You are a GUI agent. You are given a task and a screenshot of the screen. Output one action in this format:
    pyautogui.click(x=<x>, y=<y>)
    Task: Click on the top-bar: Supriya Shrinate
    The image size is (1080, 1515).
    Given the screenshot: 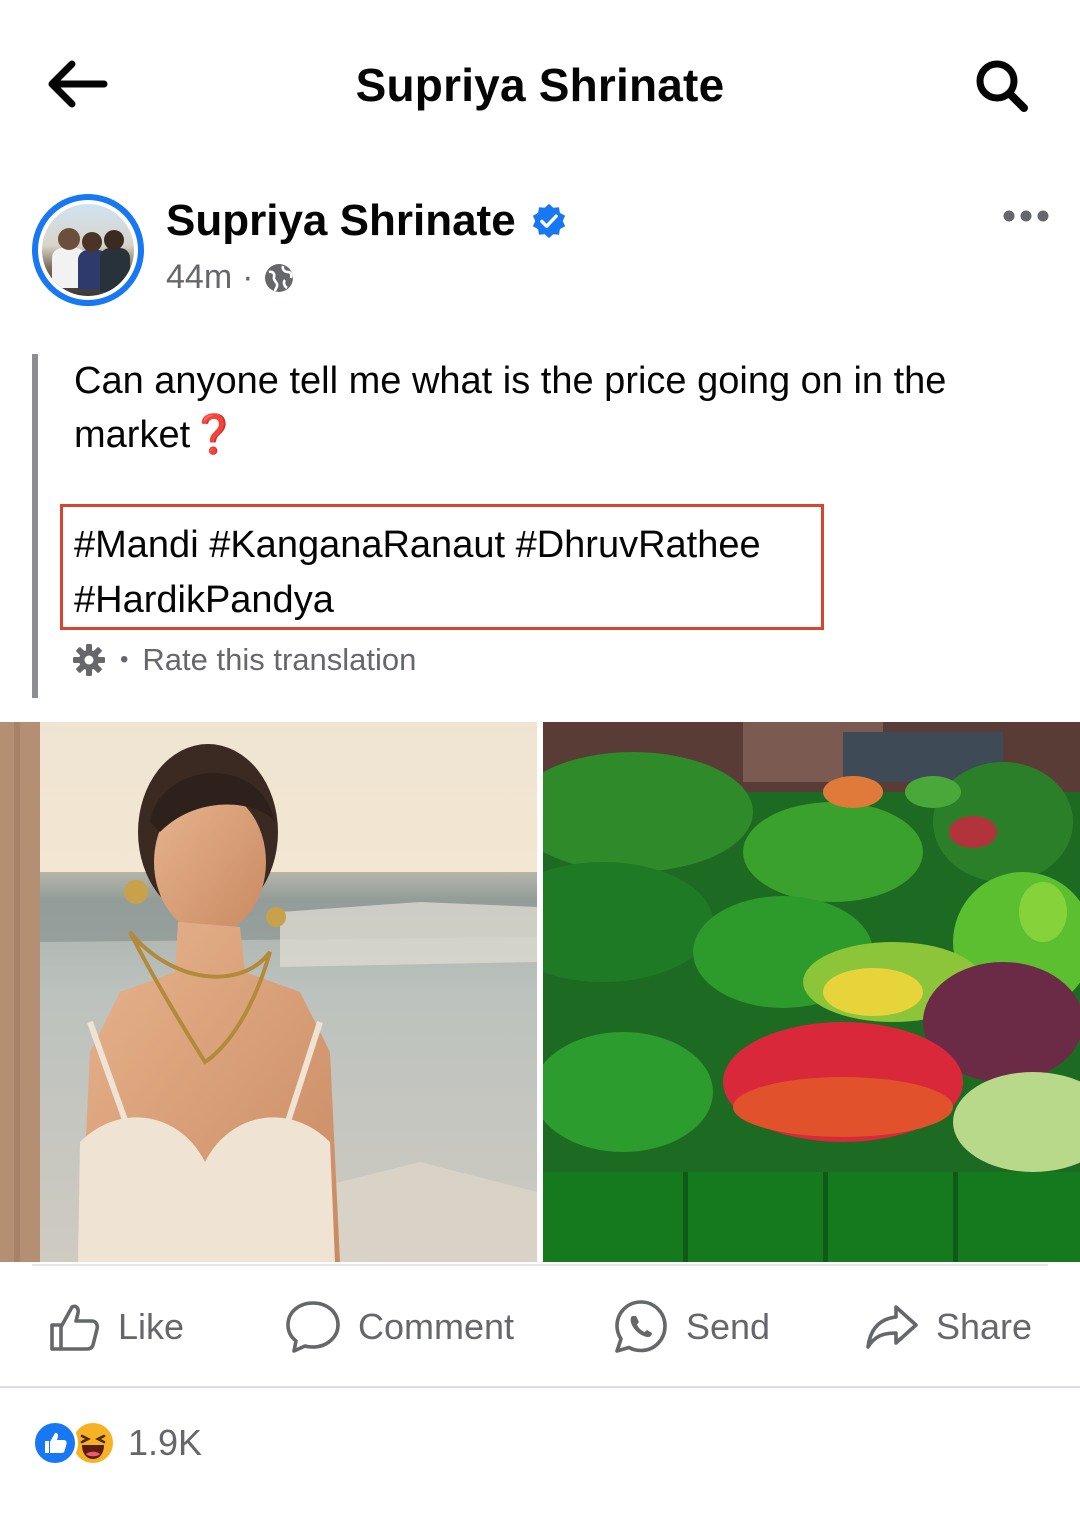 What is the action you would take?
    pyautogui.click(x=540, y=85)
    